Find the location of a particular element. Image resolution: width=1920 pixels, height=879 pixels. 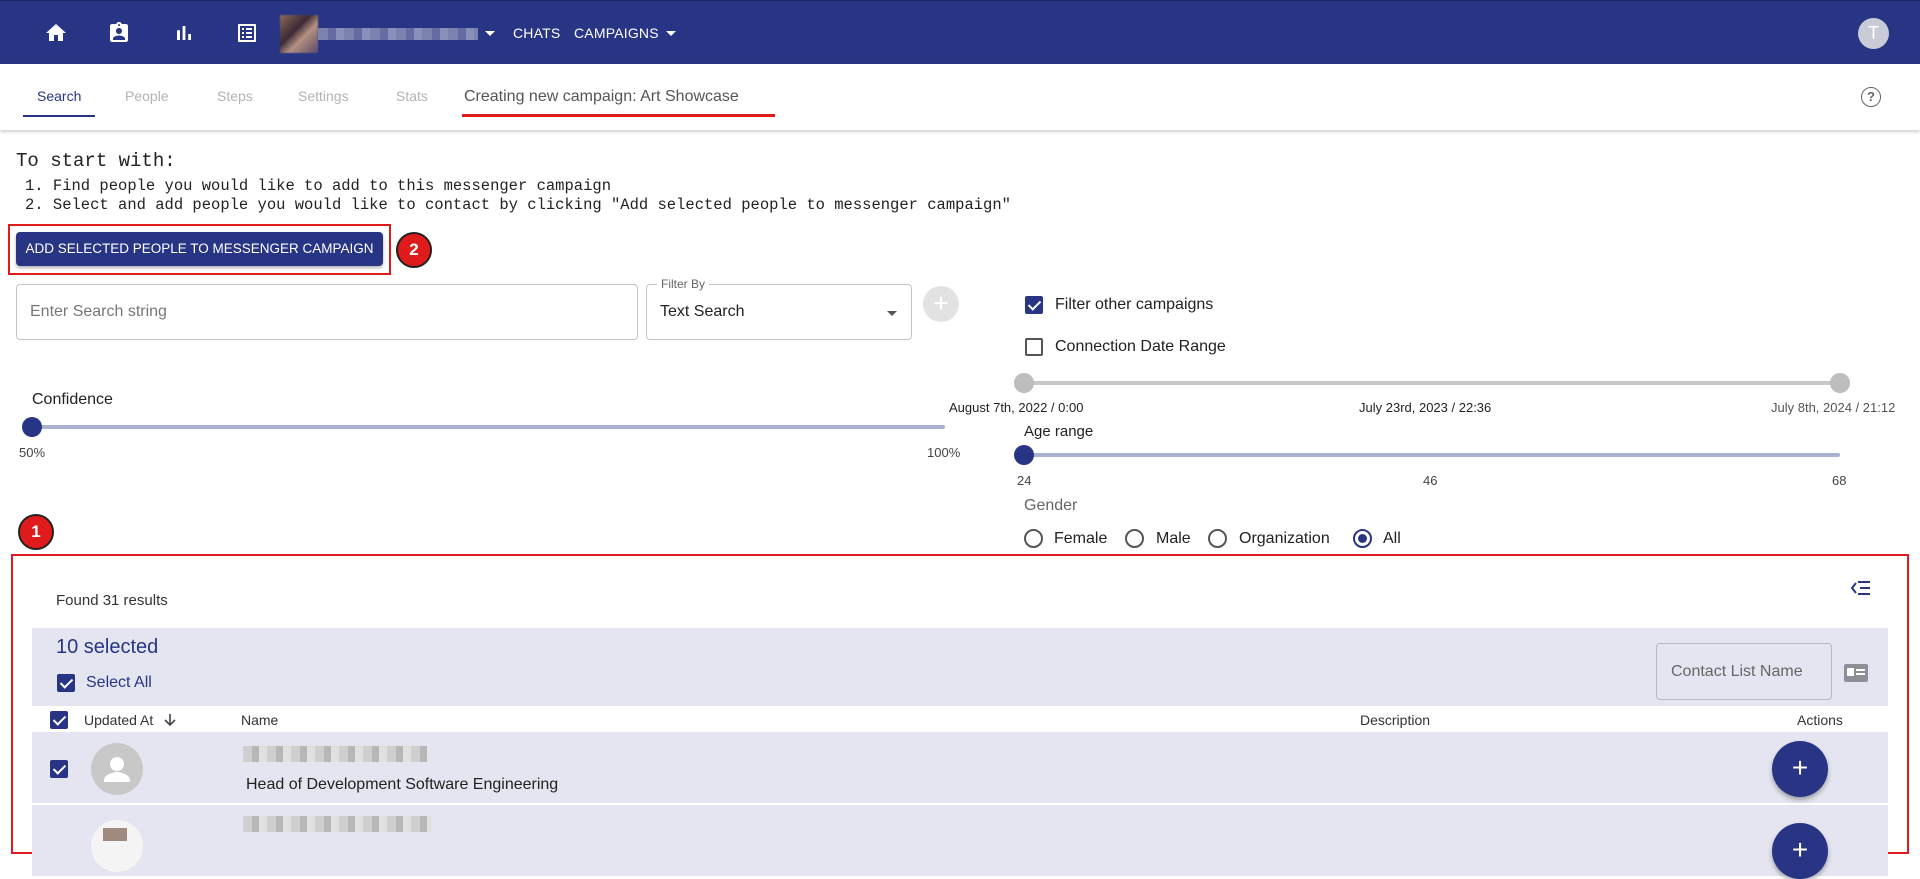

select-all-label: Select All is located at coordinates (119, 682).